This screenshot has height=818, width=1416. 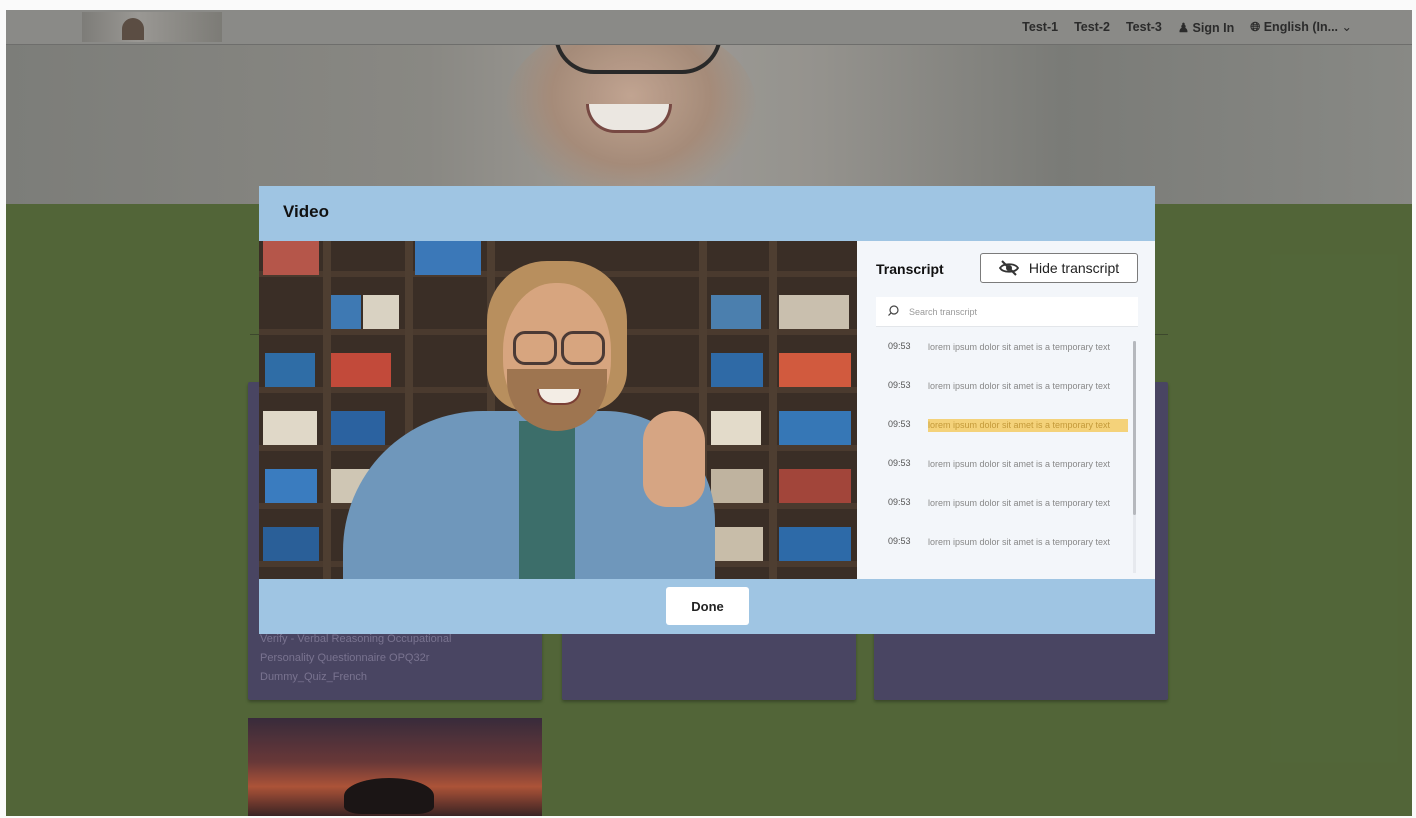 What do you see at coordinates (1183, 27) in the screenshot?
I see `user-icon: ♟` at bounding box center [1183, 27].